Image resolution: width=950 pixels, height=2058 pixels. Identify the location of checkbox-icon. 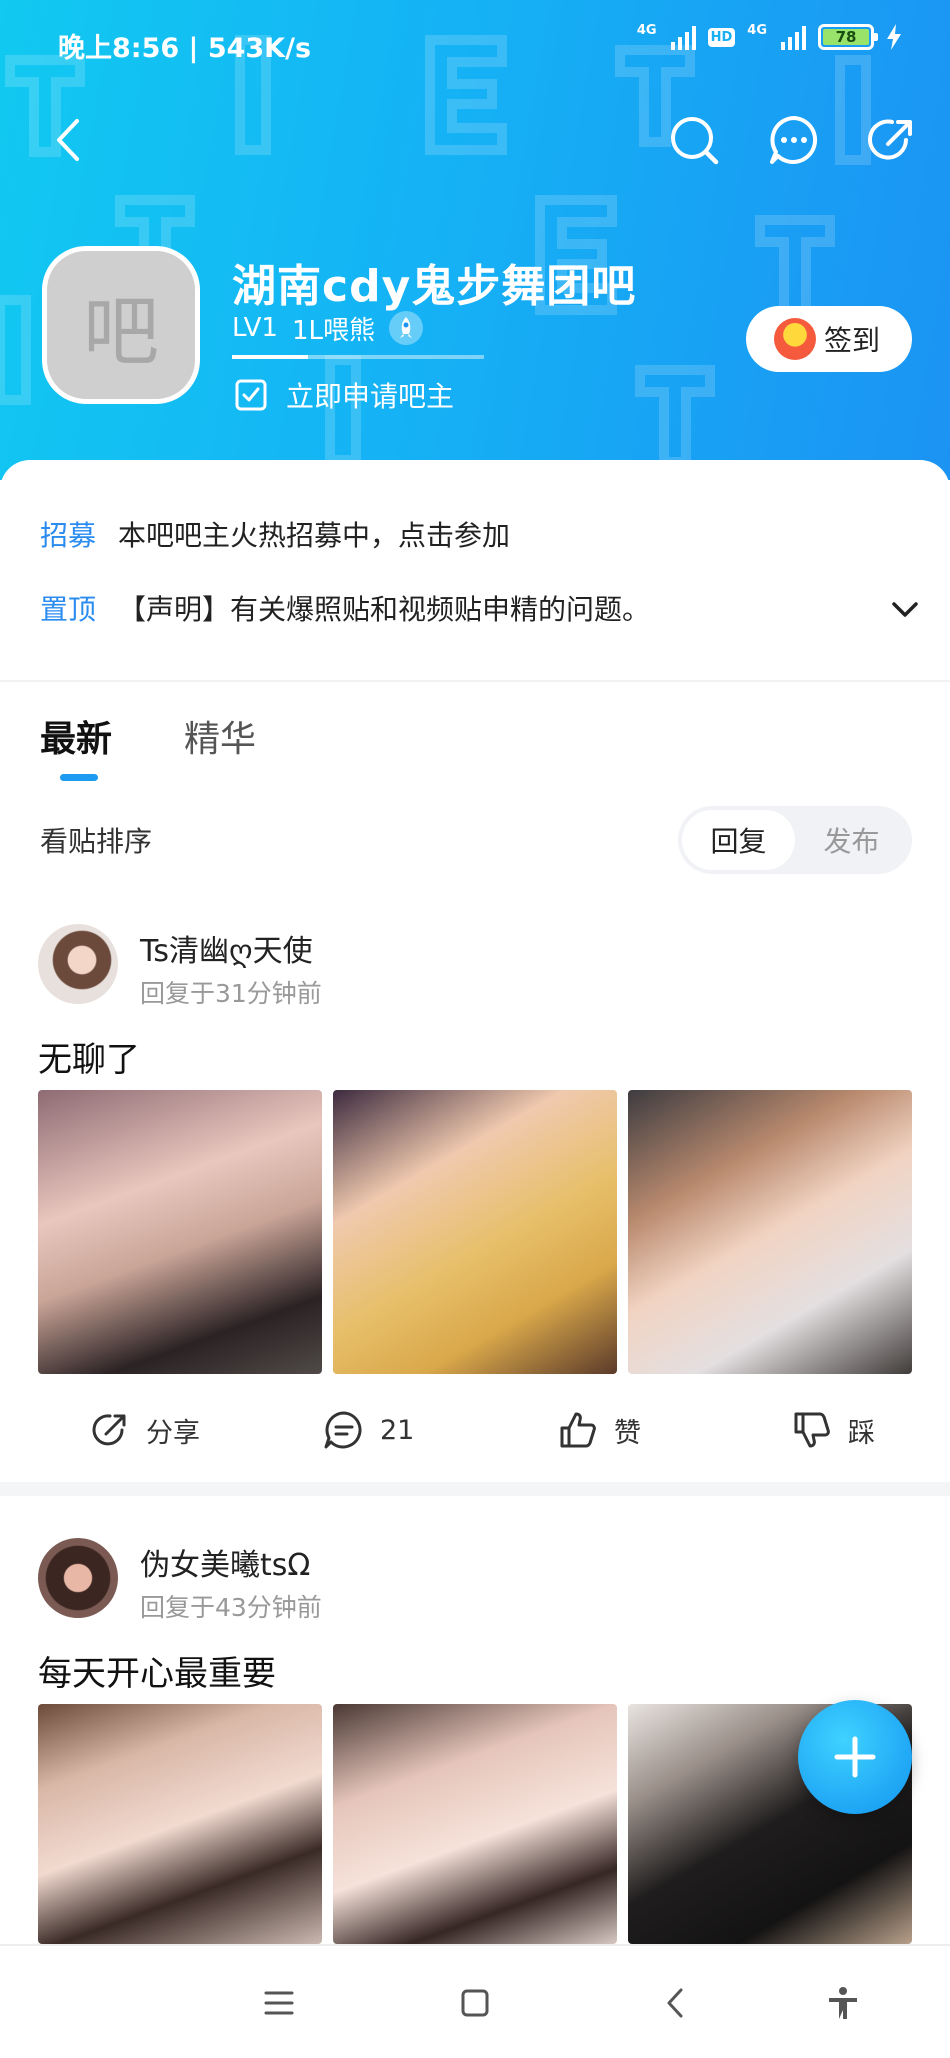
(251, 395).